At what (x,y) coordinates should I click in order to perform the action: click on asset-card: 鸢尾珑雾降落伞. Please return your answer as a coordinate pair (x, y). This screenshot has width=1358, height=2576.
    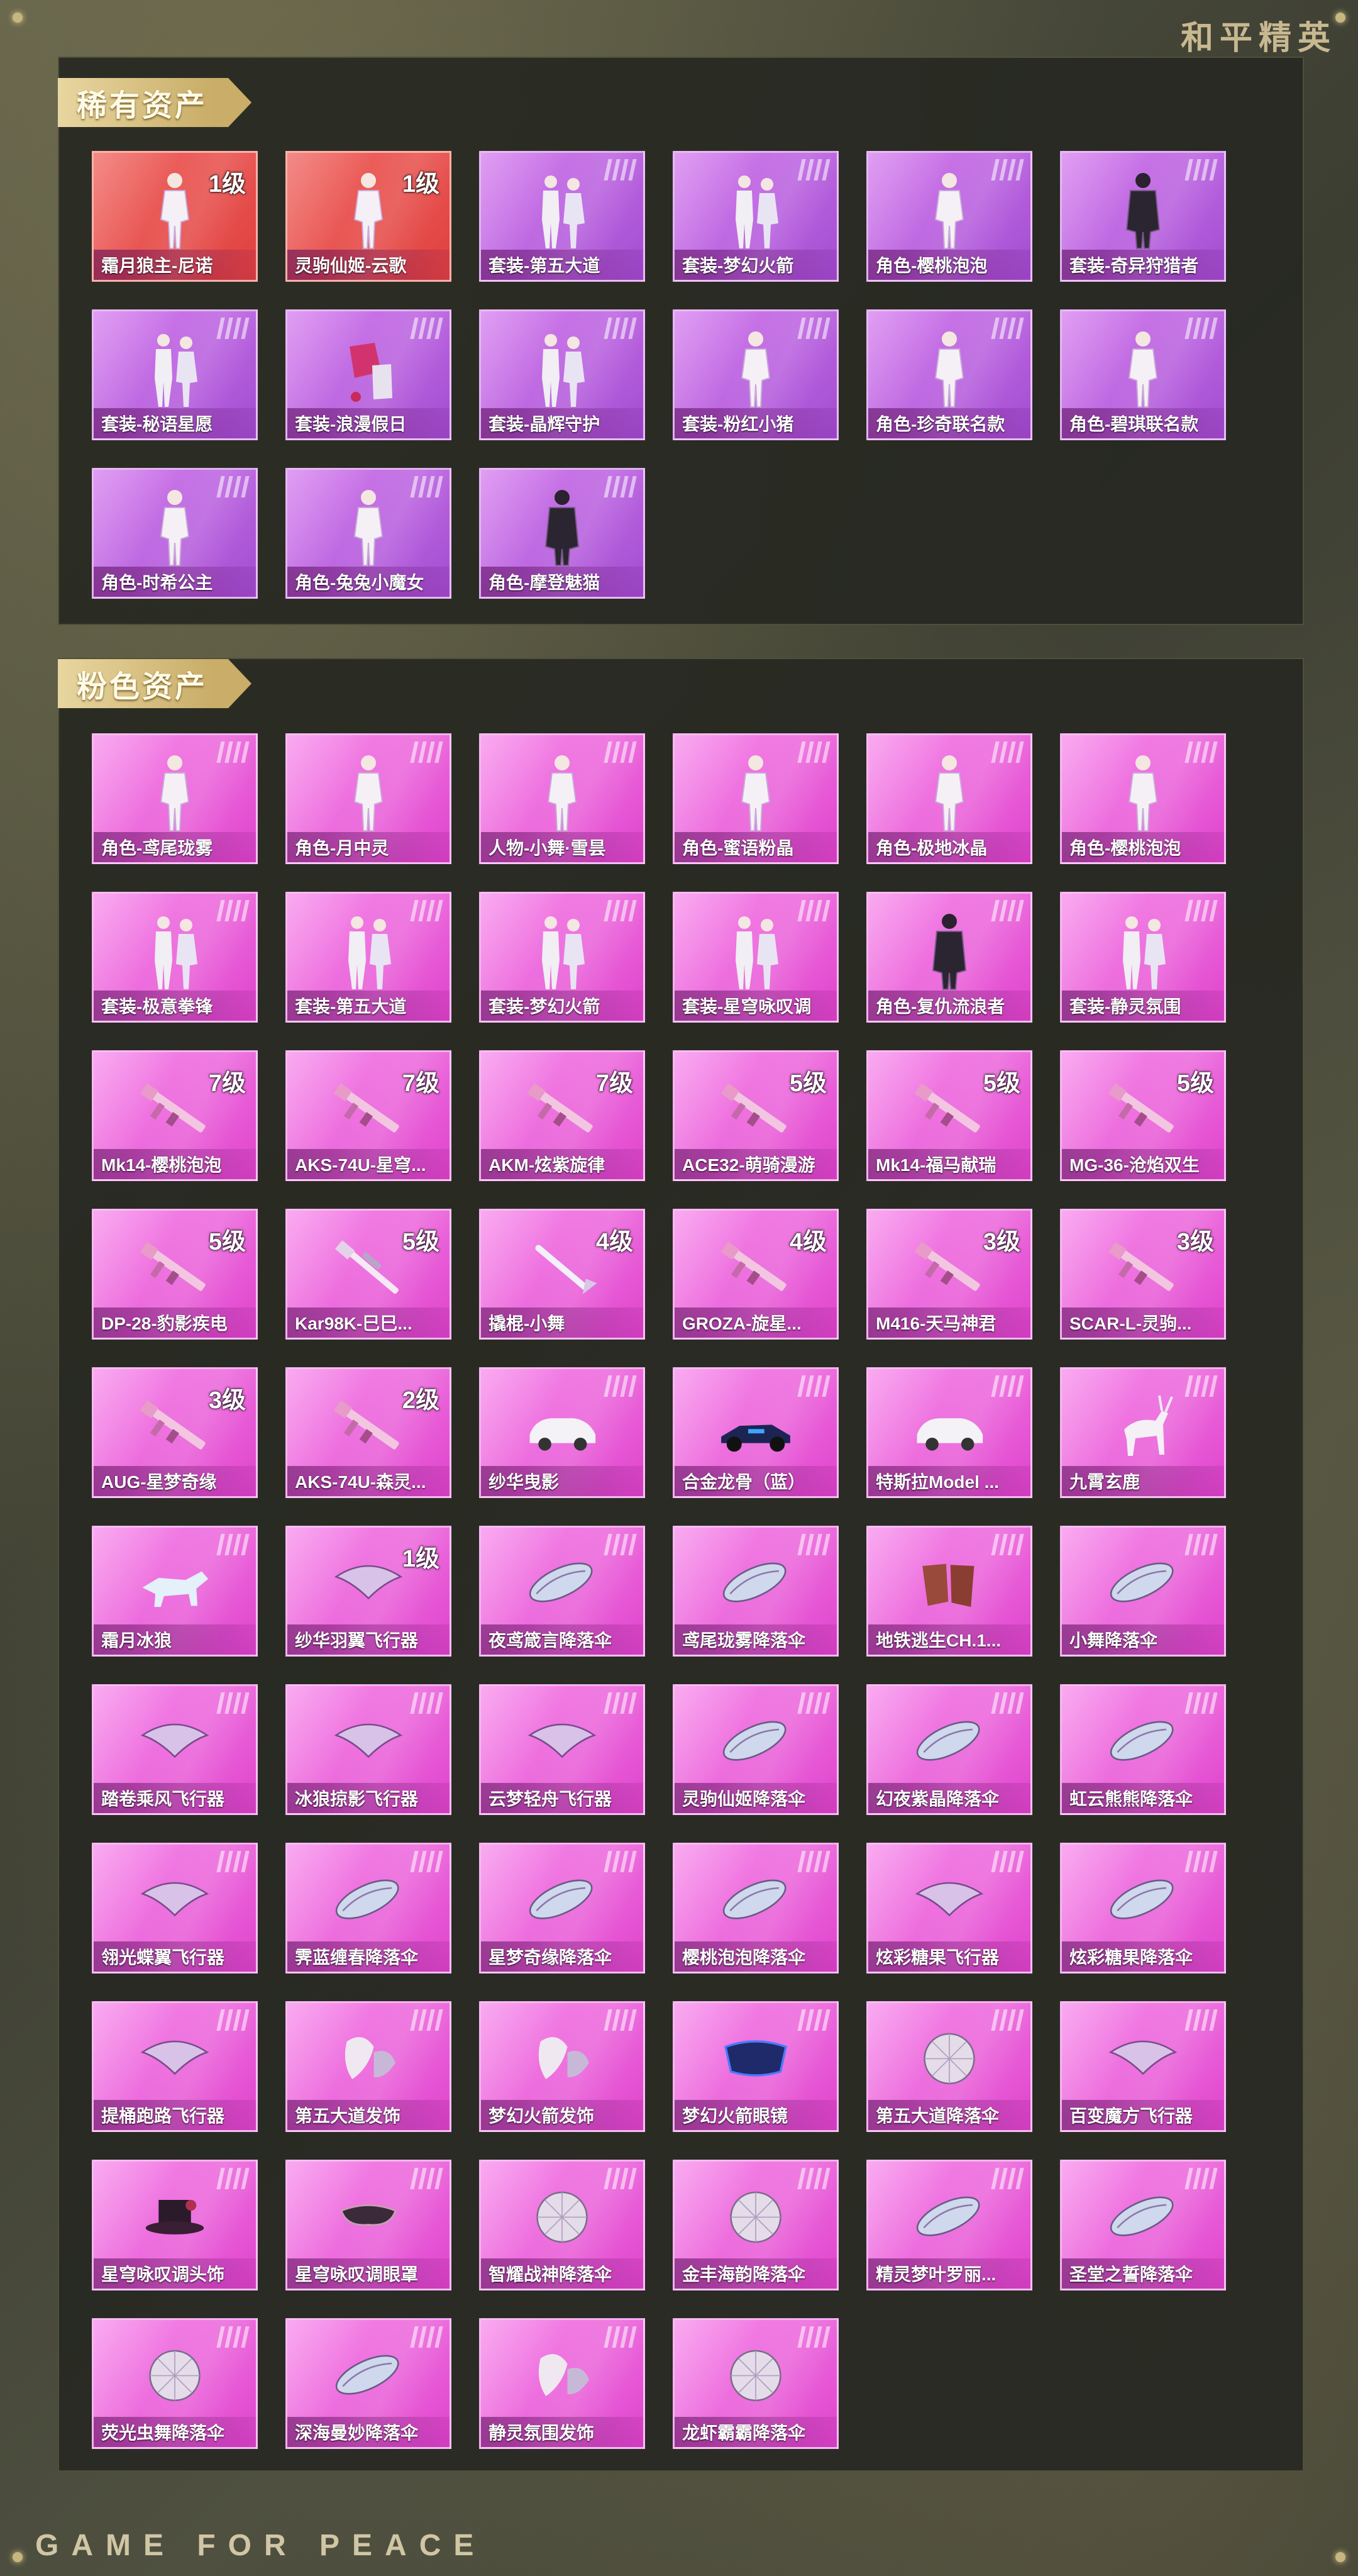
    Looking at the image, I should click on (756, 1591).